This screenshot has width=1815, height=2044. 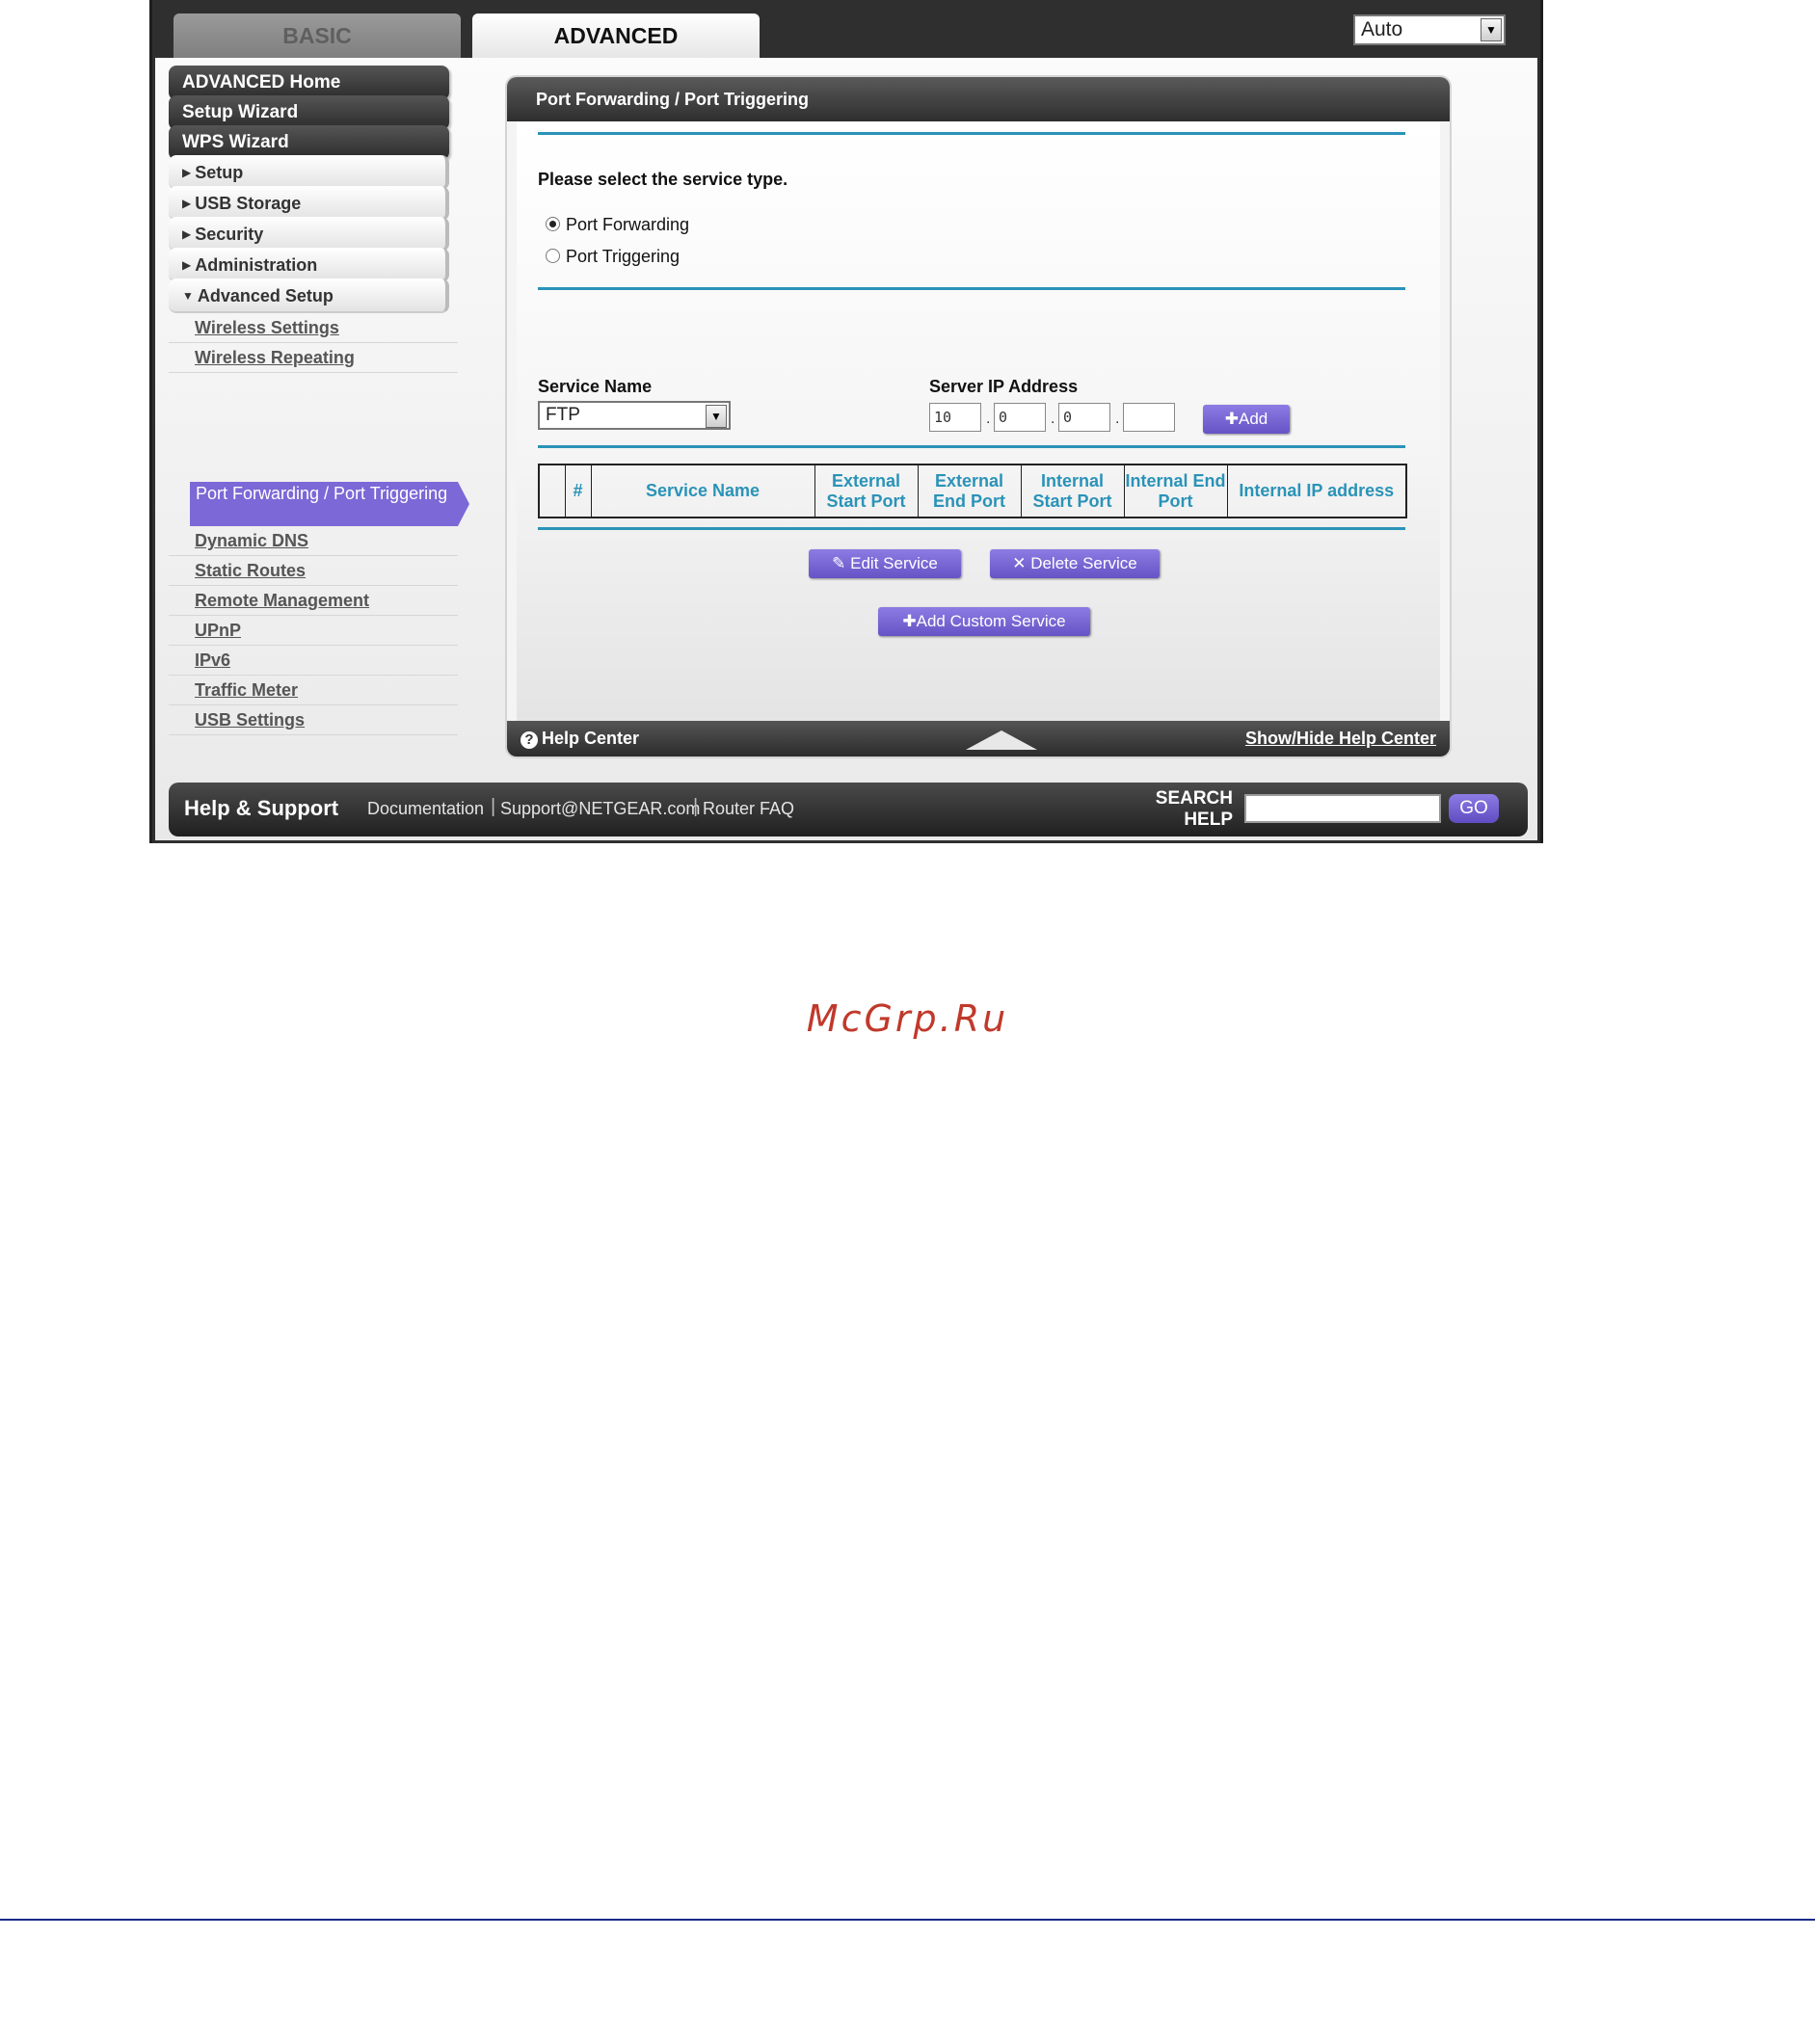 What do you see at coordinates (894, 563) in the screenshot?
I see `edit-service-label: Edit Service` at bounding box center [894, 563].